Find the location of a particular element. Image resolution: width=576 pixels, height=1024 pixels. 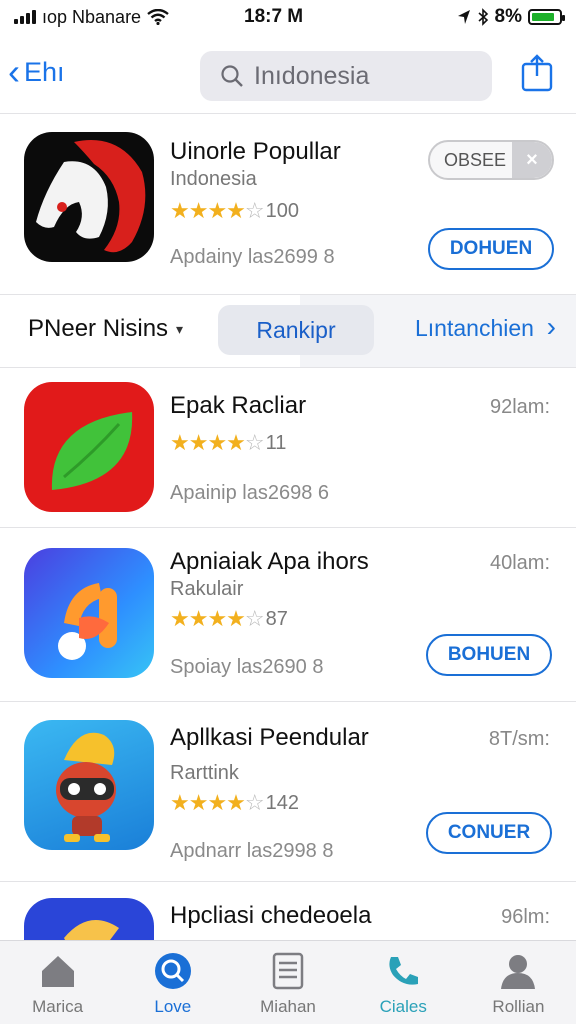

battery-percent: 8% is located at coordinates (508, 16).